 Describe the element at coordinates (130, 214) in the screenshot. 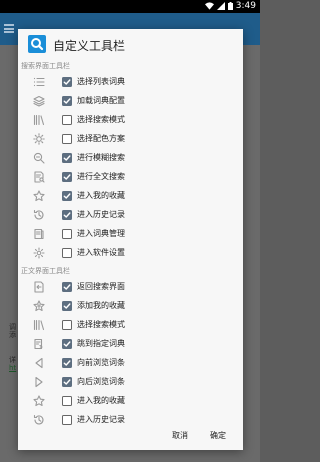

I see `toolbar-option-row: 进入历史记录` at that location.